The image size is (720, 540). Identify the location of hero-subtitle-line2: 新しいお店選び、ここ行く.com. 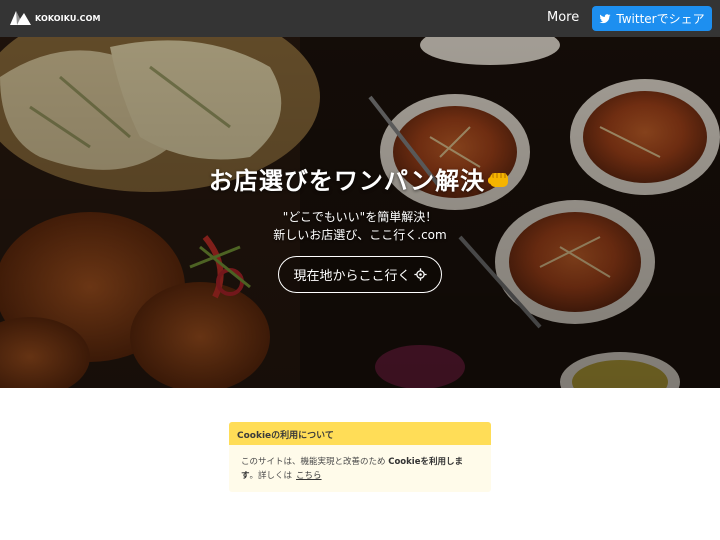
(360, 235).